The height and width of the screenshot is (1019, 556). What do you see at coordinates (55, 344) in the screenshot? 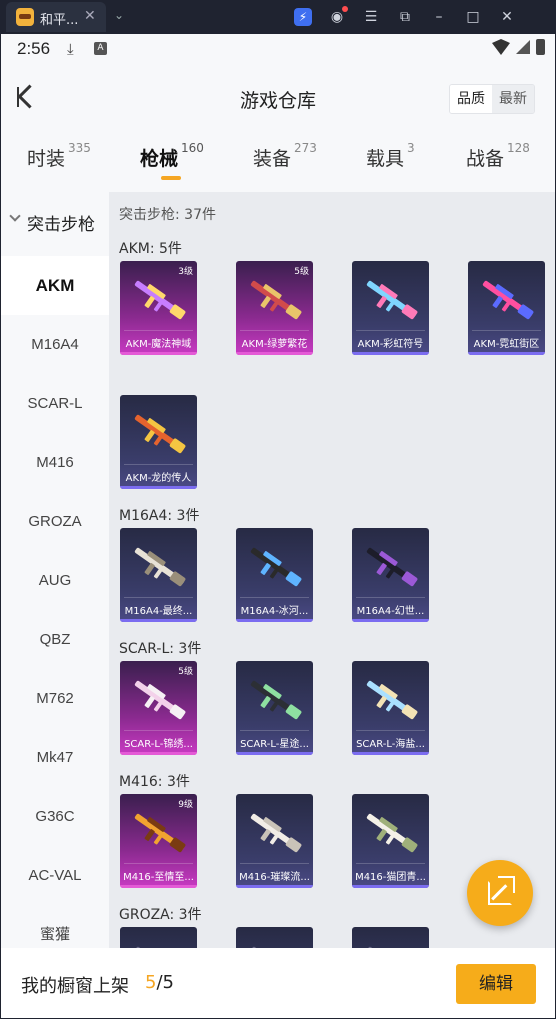
I see `sidebar-item-m16a4: M16A4` at bounding box center [55, 344].